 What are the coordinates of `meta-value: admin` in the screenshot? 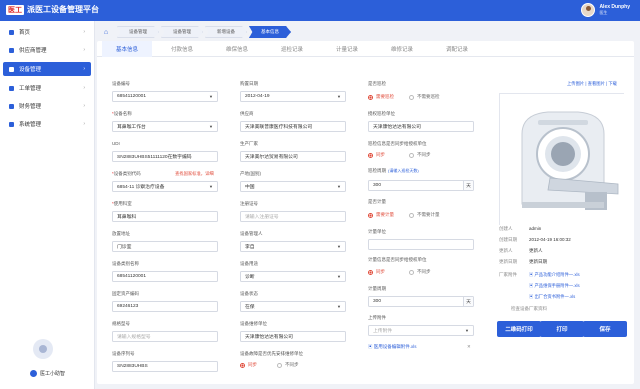 It's located at (535, 228).